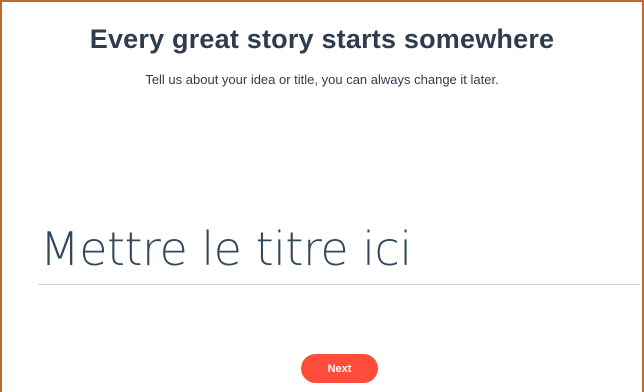 The width and height of the screenshot is (644, 392). I want to click on page-title: Every great story starts somewhere, so click(322, 39).